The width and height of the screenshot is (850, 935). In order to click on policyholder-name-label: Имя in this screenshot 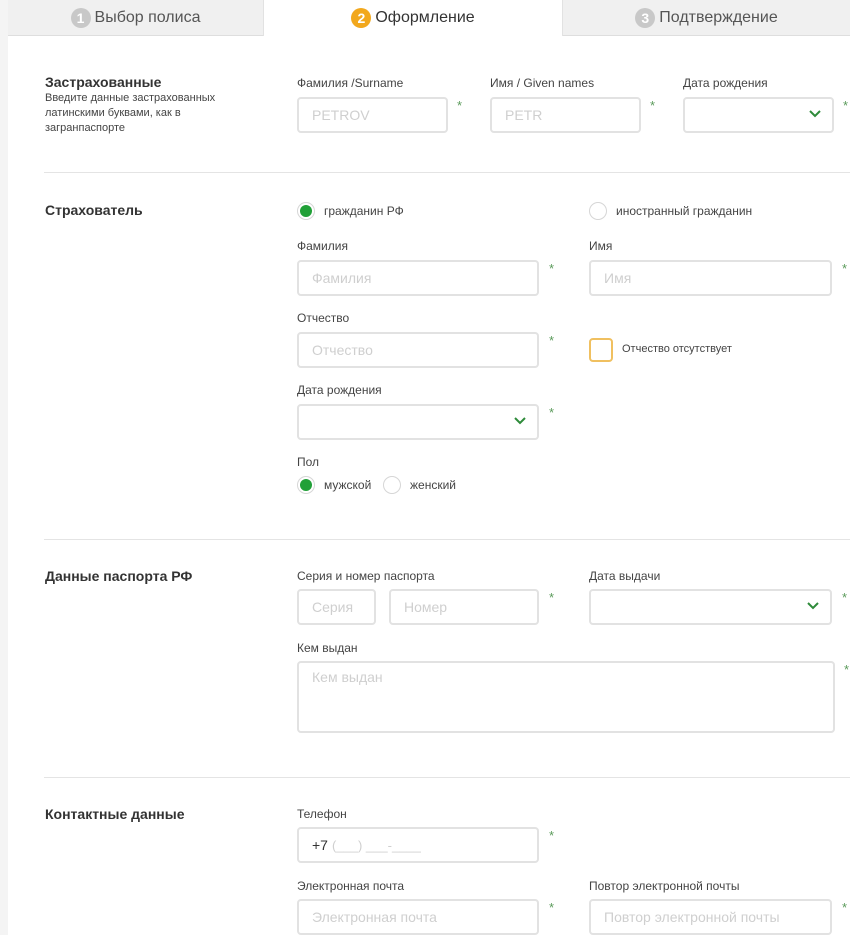, I will do `click(601, 246)`.